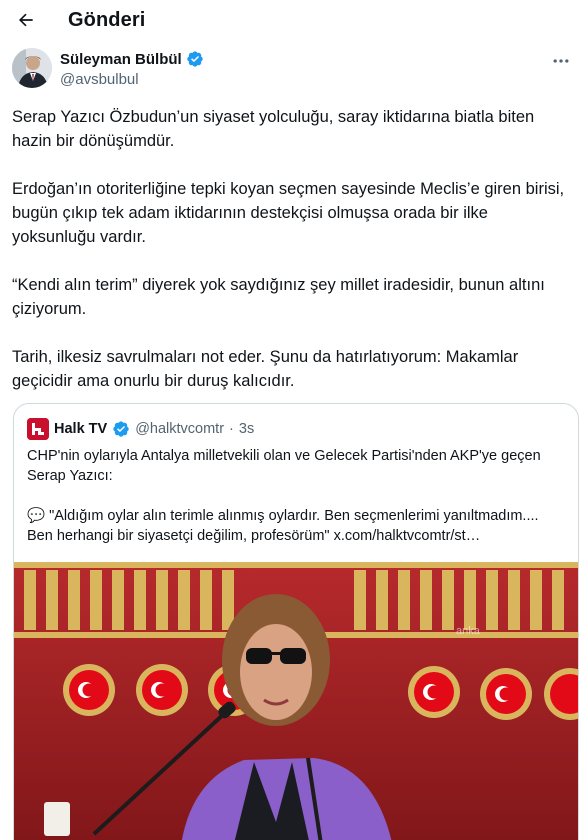 The width and height of the screenshot is (585, 840). I want to click on author-handle: @avsbulbul, so click(99, 79).